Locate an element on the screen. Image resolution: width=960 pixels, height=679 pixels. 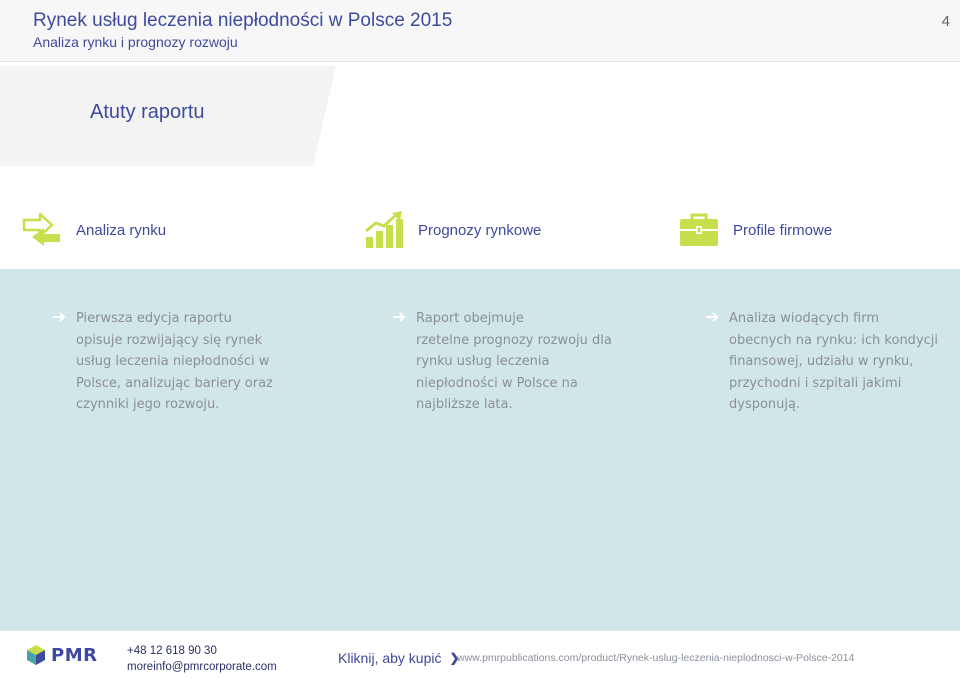
feature-company-profiles: Profile firmowe is located at coordinates (755, 230).